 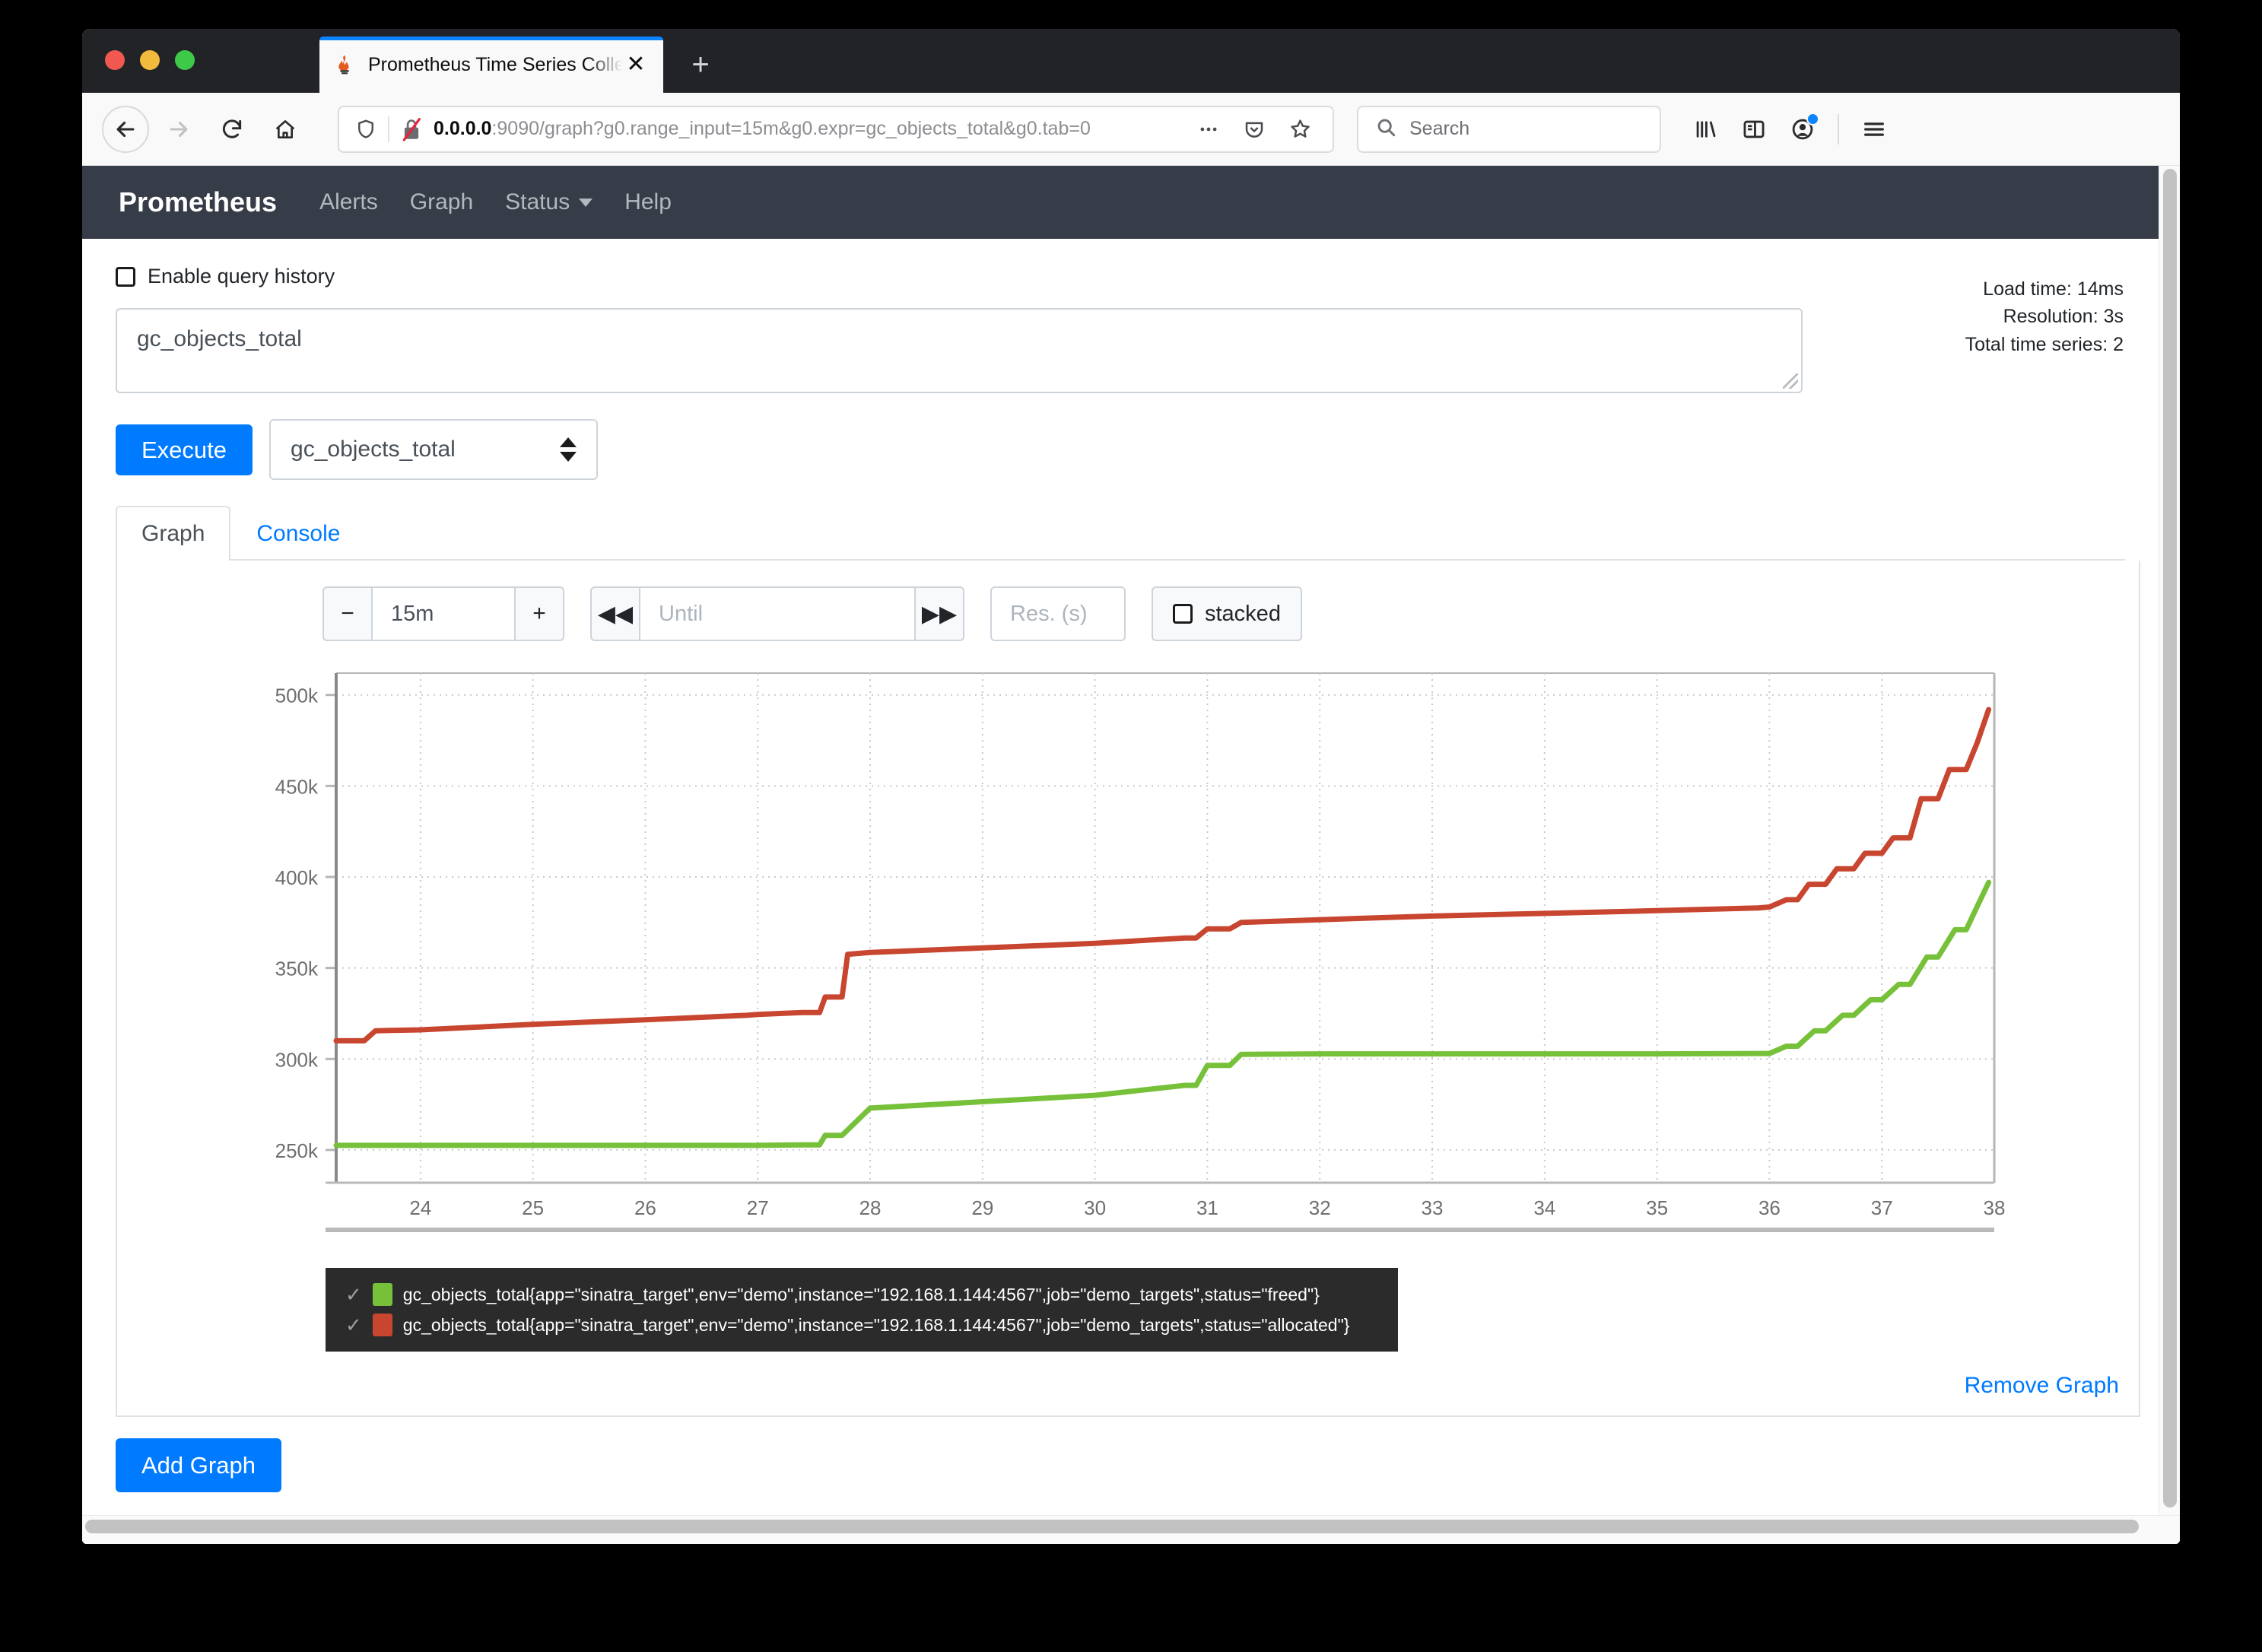 What do you see at coordinates (297, 1059) in the screenshot?
I see `svg-text: 300k` at bounding box center [297, 1059].